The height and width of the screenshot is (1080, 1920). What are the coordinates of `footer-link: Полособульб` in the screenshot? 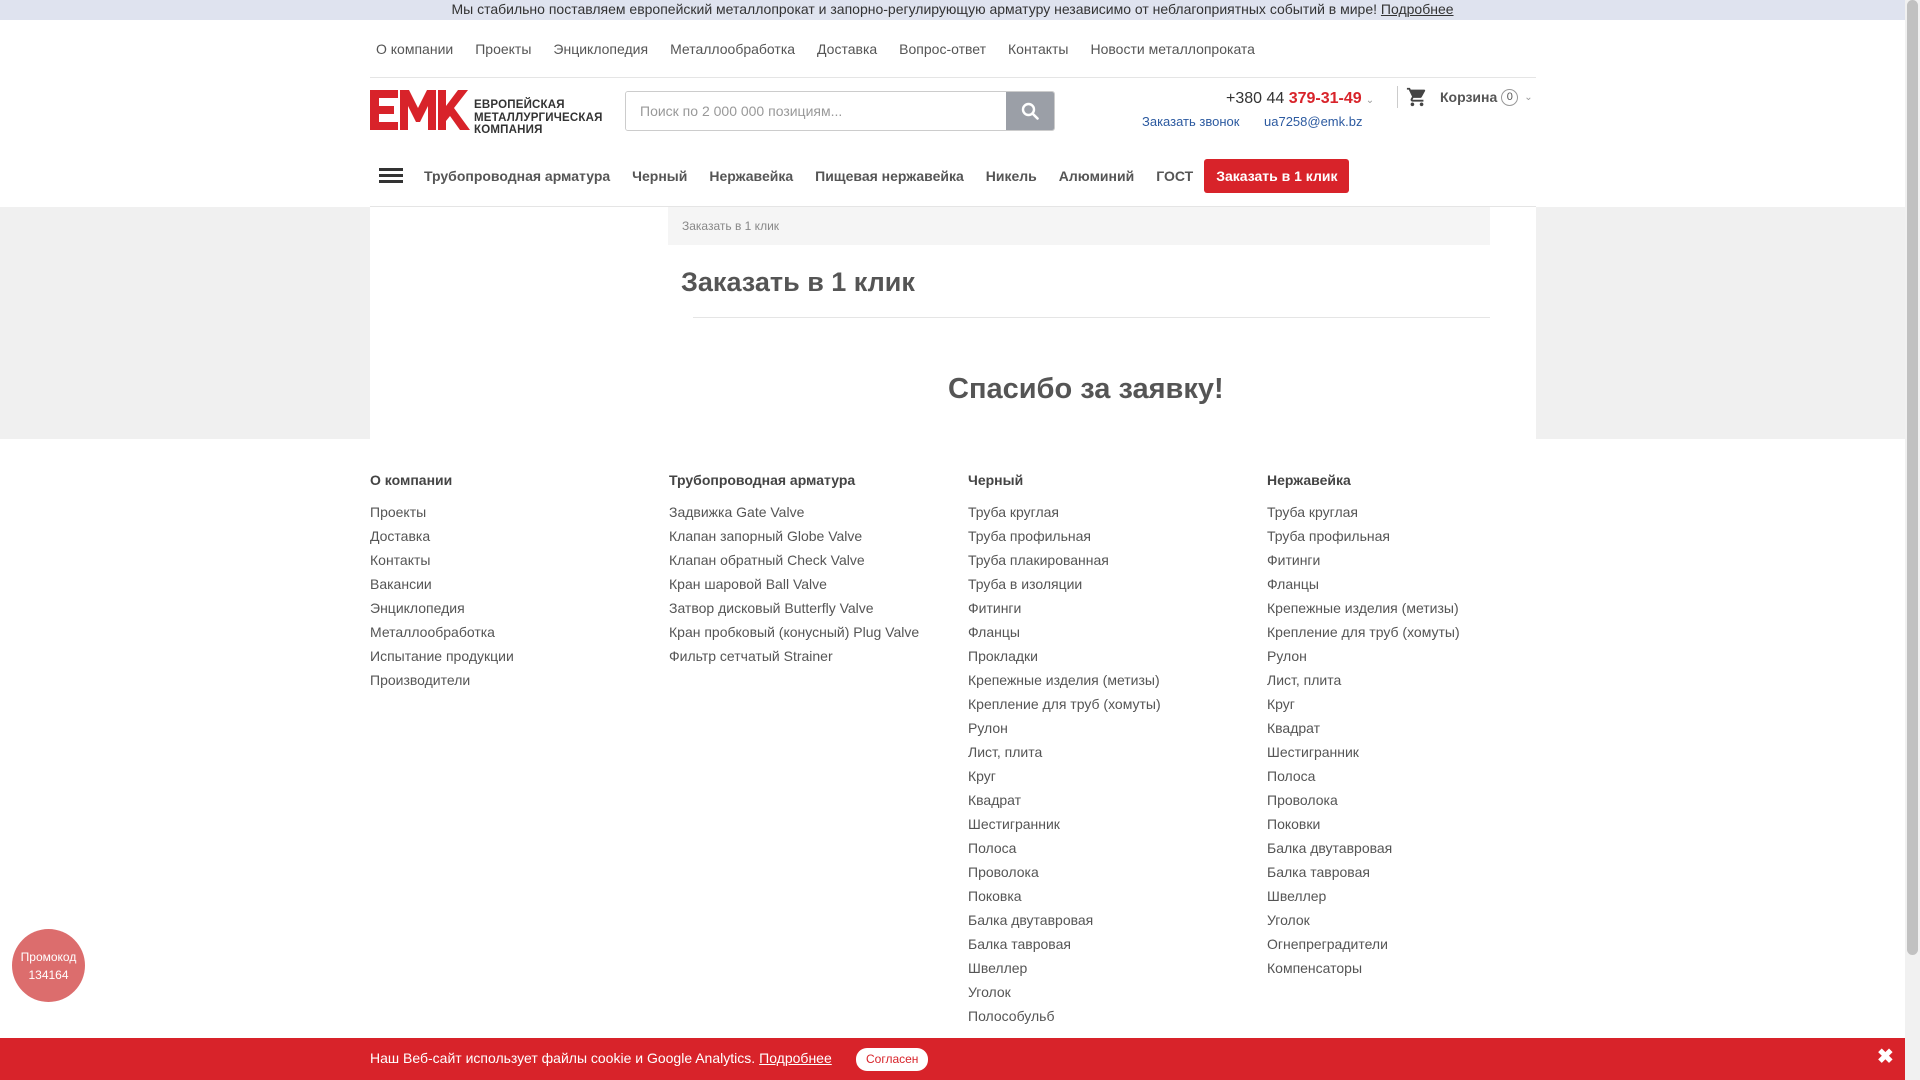 It's located at (1117, 1016).